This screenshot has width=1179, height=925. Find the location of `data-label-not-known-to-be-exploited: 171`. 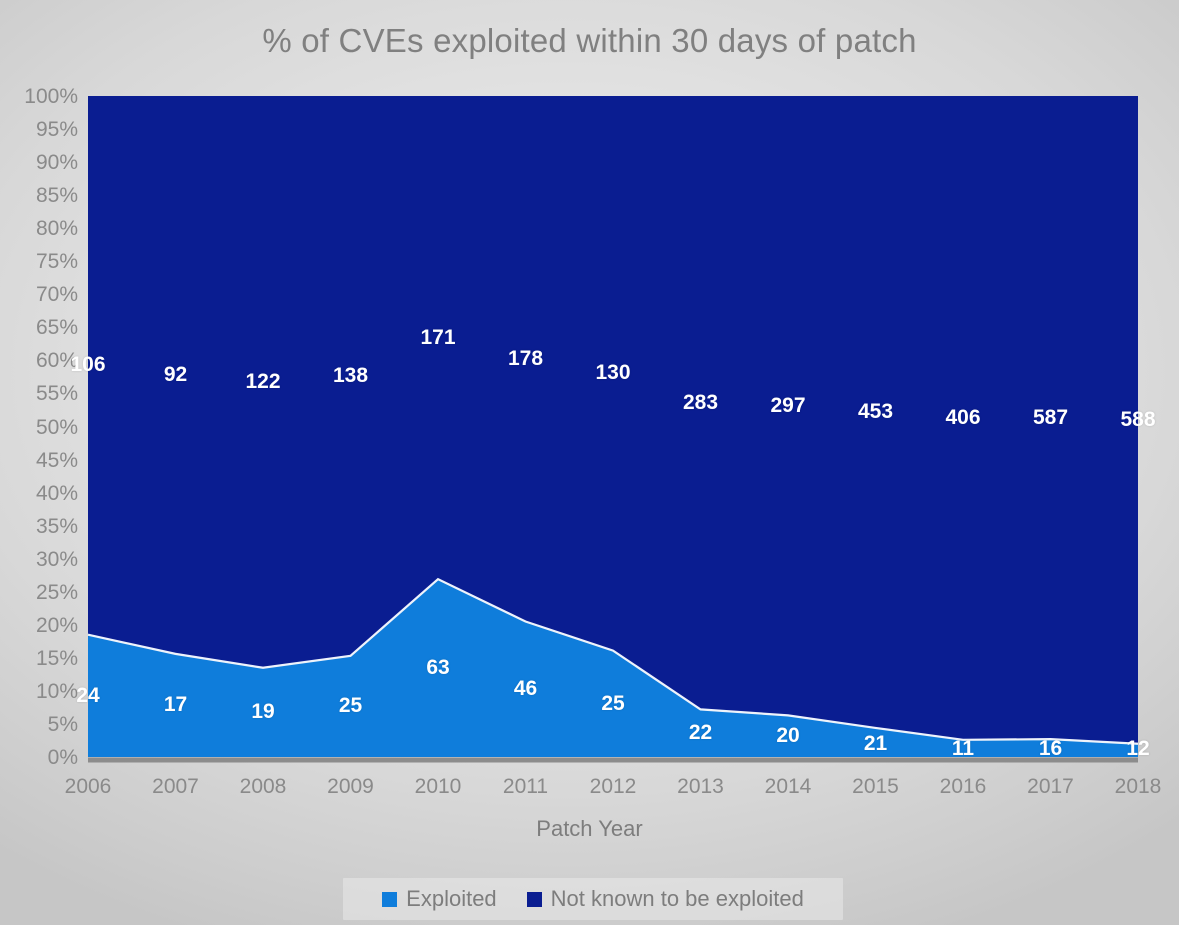

data-label-not-known-to-be-exploited: 171 is located at coordinates (438, 337).